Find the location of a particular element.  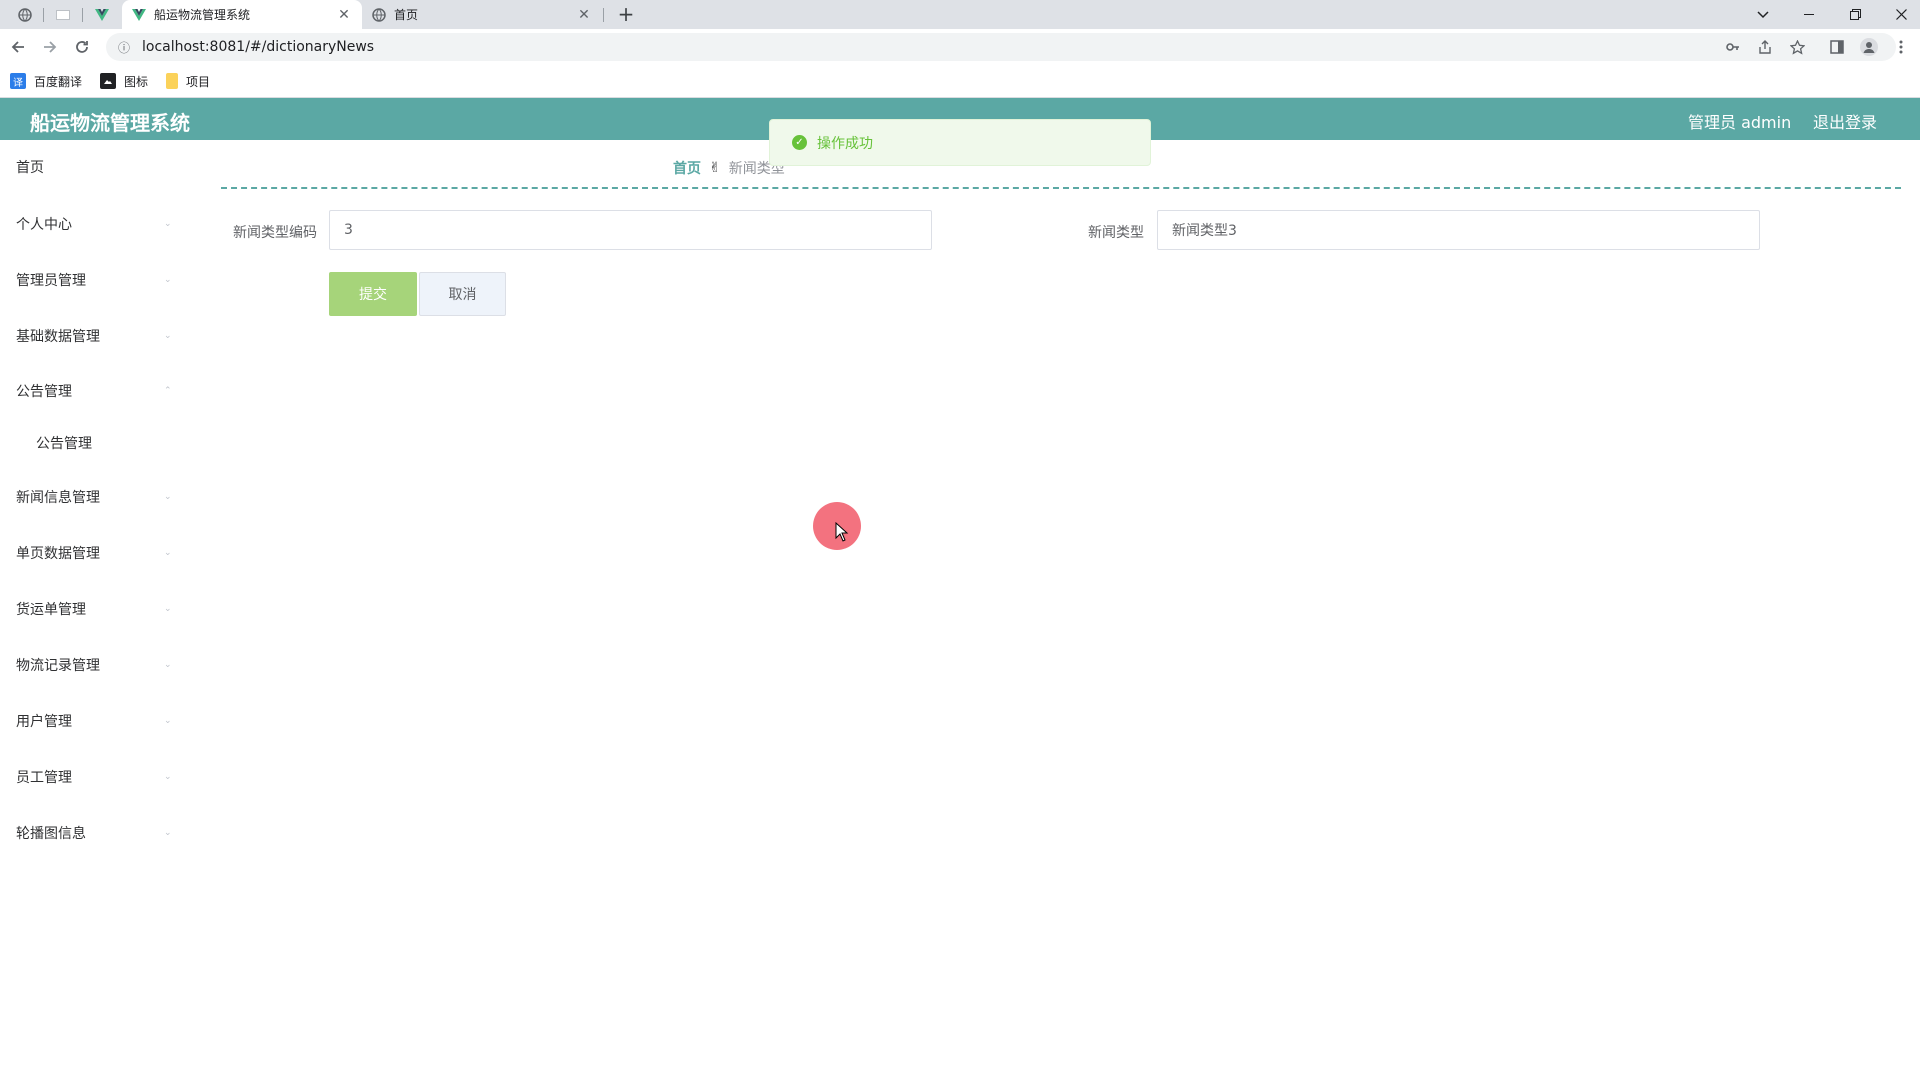

arrow-right-icon is located at coordinates (50, 47).